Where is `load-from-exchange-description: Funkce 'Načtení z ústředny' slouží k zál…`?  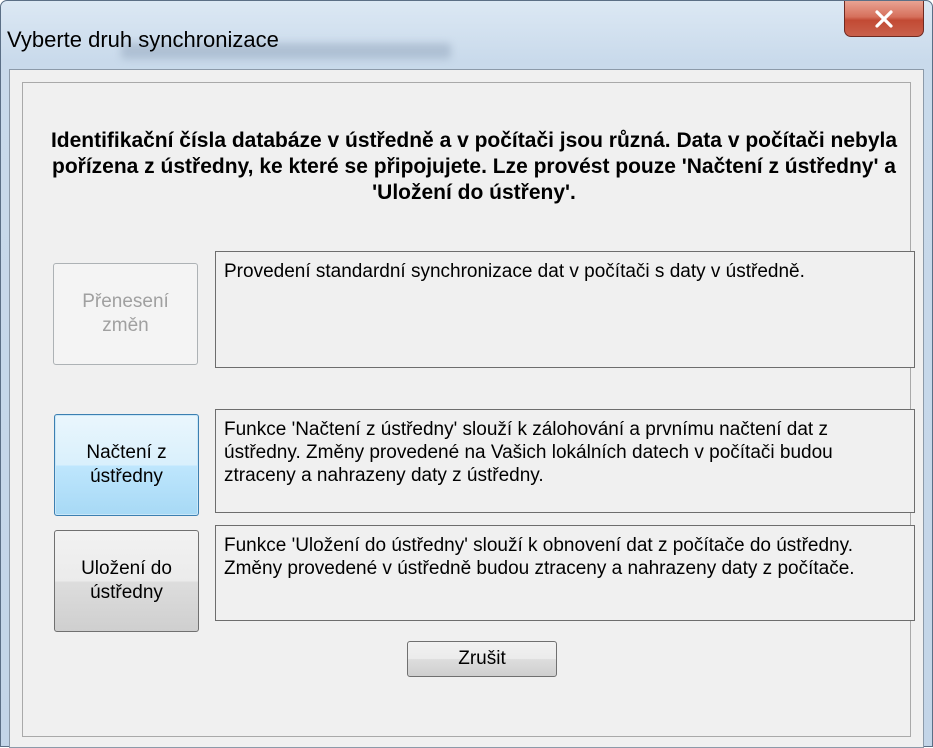
load-from-exchange-description: Funkce 'Načtení z ústředny' slouží k zál… is located at coordinates (565, 461).